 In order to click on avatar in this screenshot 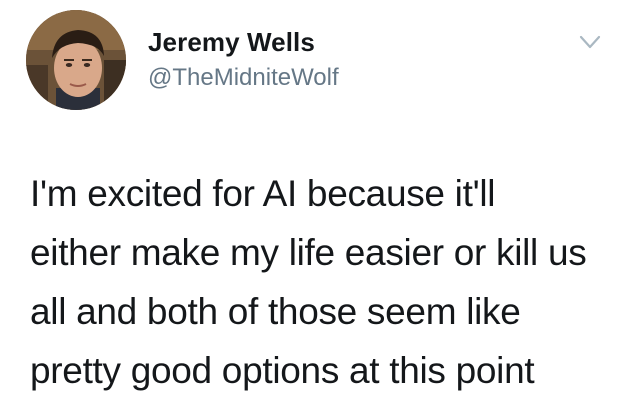, I will do `click(76, 60)`.